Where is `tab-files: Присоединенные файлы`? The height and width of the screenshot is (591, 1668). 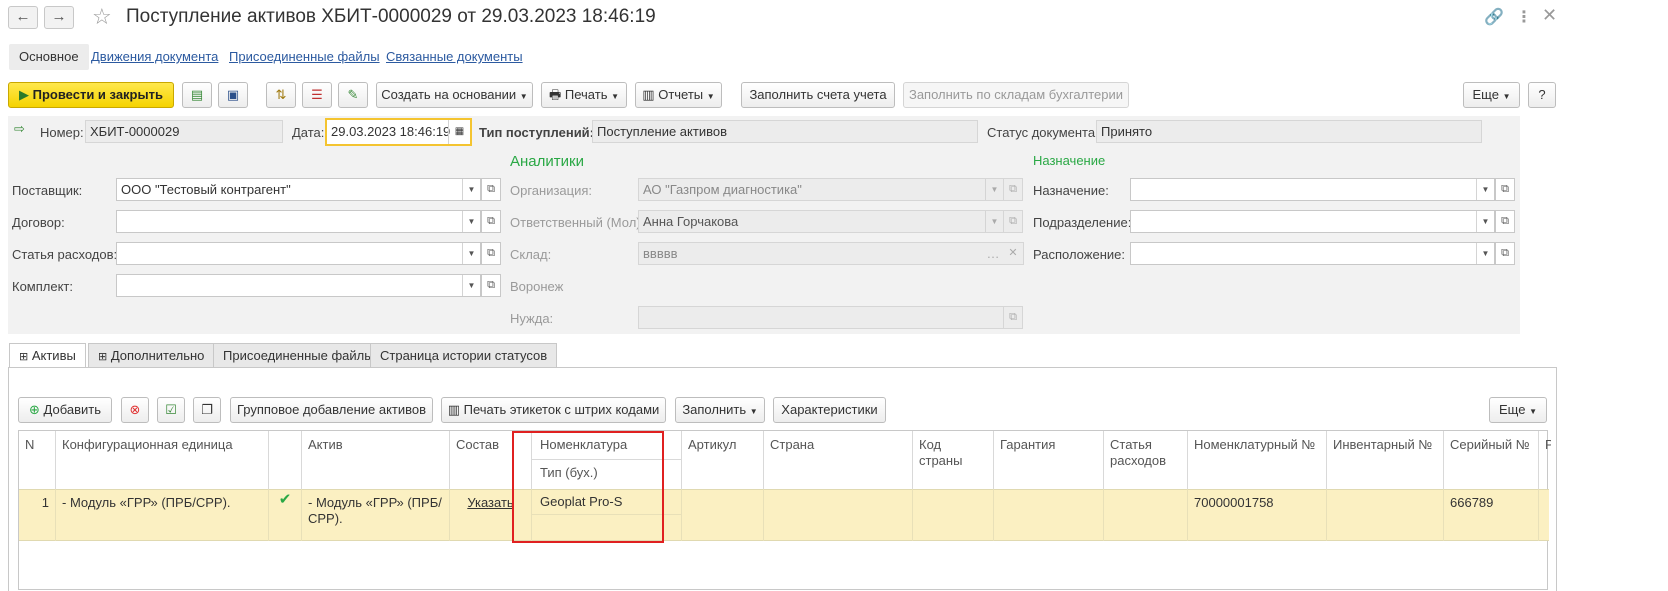 tab-files: Присоединенные файлы is located at coordinates (298, 355).